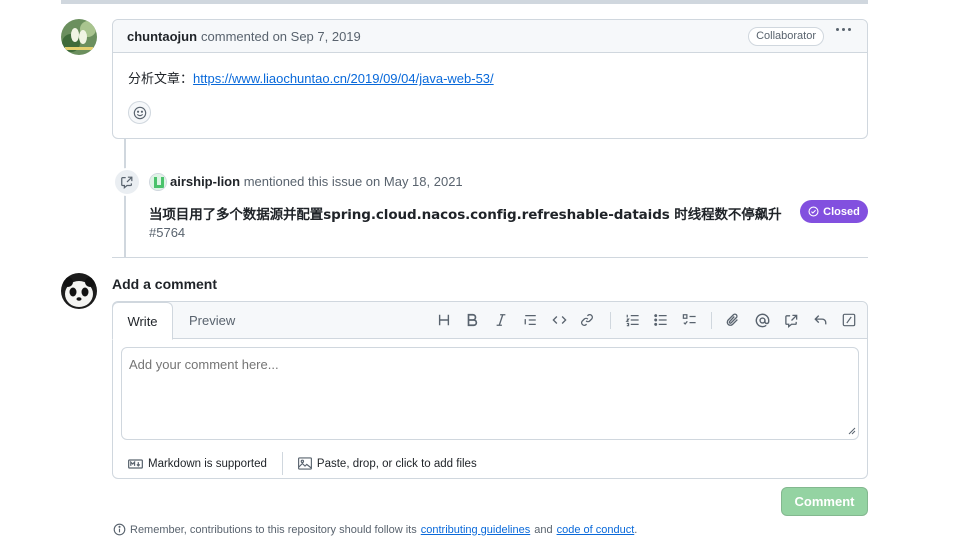 The height and width of the screenshot is (544, 965). I want to click on reply-icon, so click(820, 320).